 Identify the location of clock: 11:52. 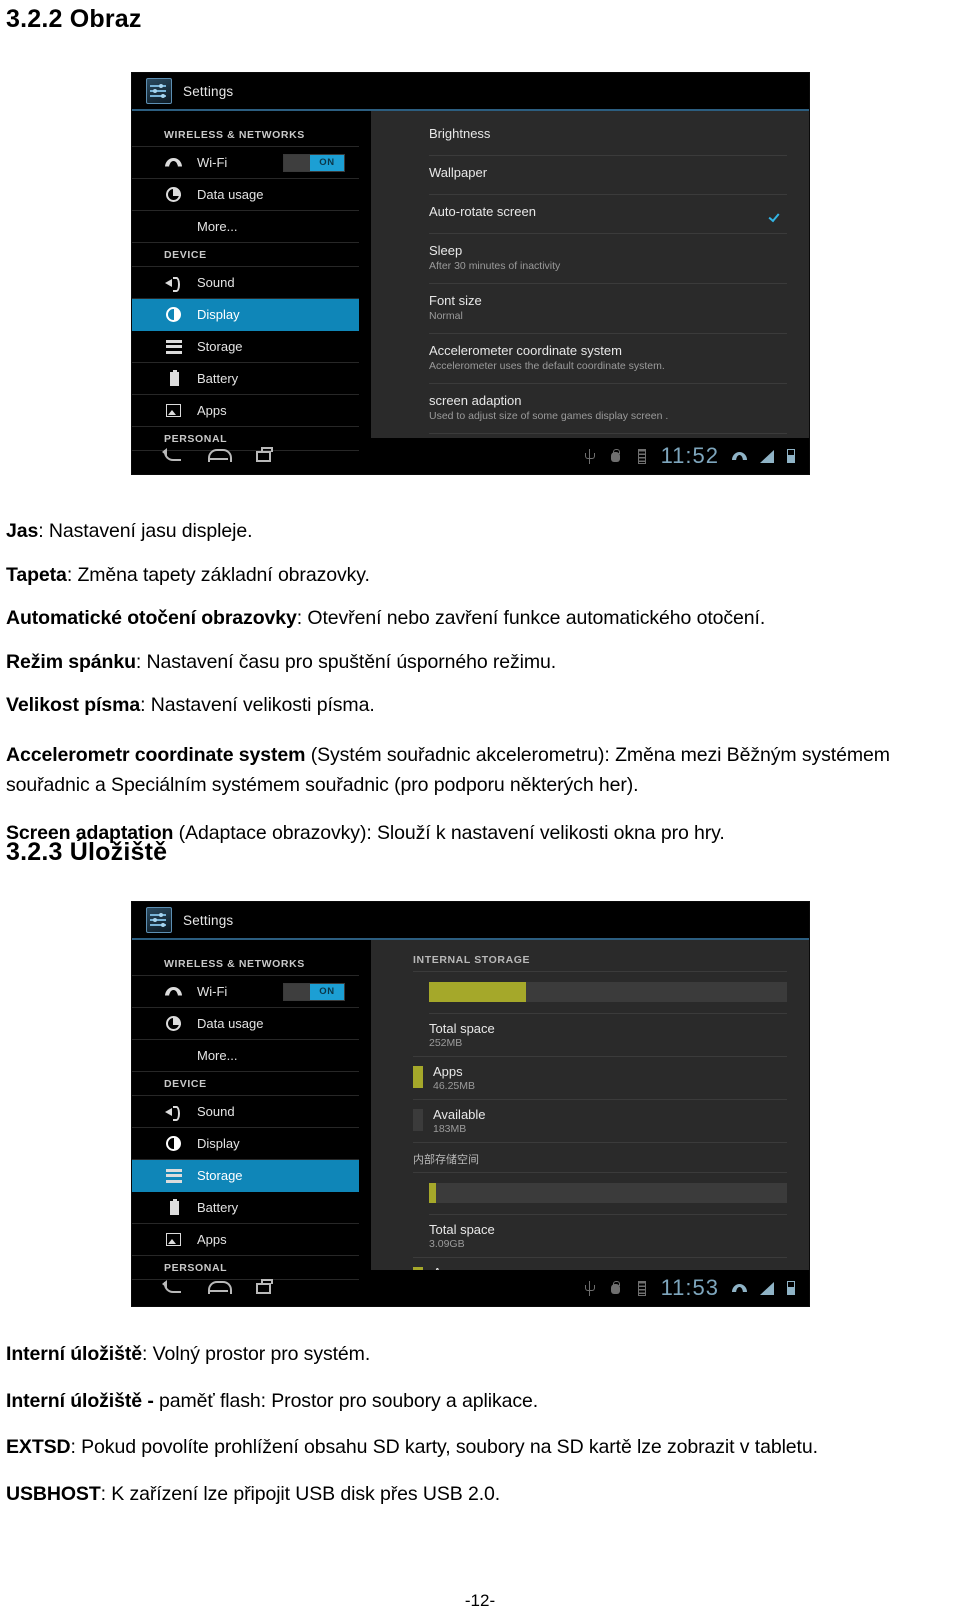
(689, 455).